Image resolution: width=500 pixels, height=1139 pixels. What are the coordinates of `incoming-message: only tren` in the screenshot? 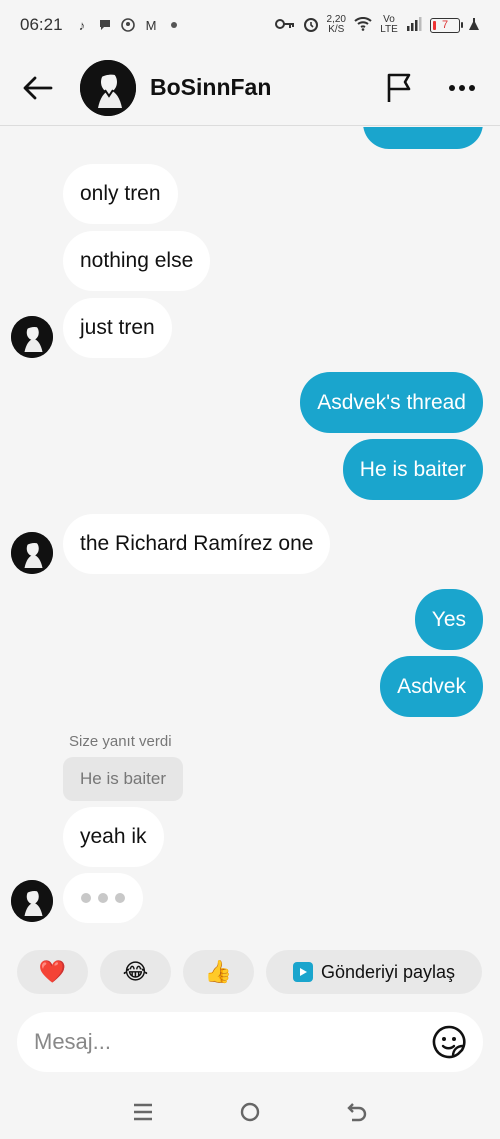 It's located at (120, 194).